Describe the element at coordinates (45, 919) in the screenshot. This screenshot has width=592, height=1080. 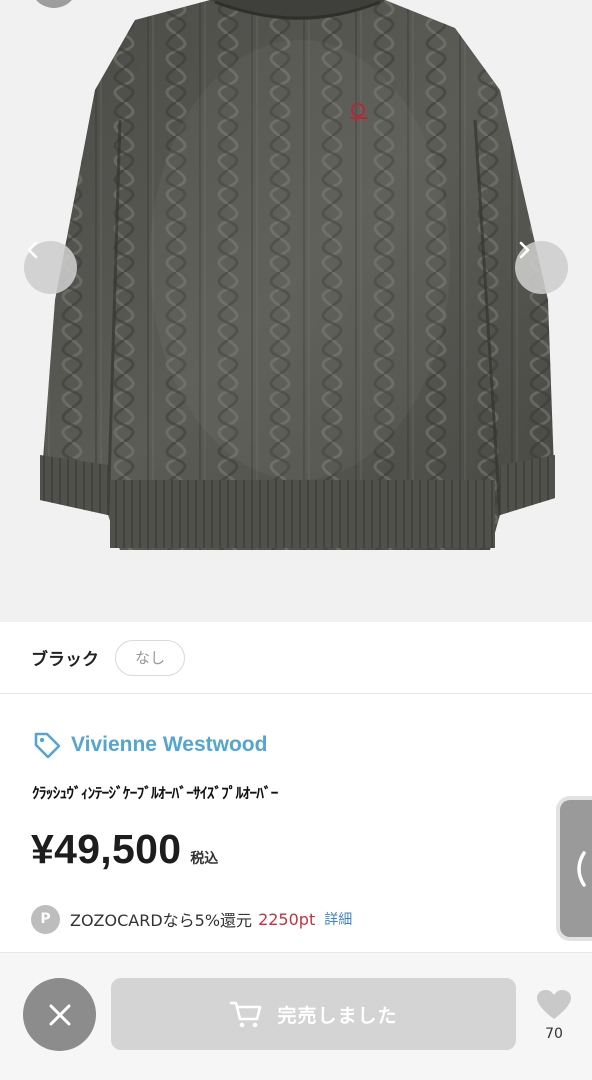
I see `points-icon: P` at that location.